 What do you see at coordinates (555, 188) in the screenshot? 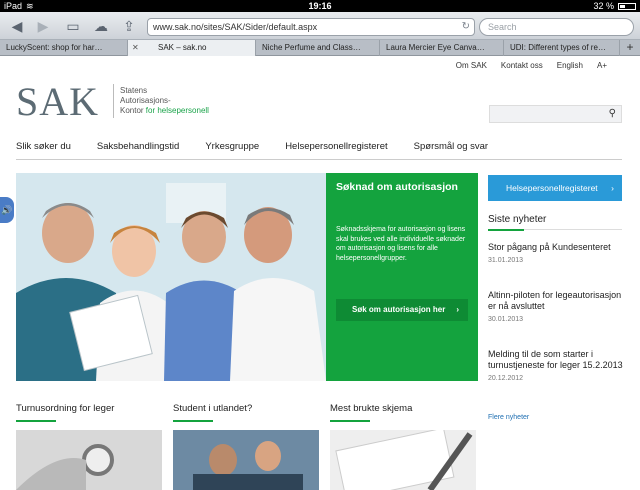
I see `helsepersonellregisteret-button: Helsepersonellregisteret ›` at bounding box center [555, 188].